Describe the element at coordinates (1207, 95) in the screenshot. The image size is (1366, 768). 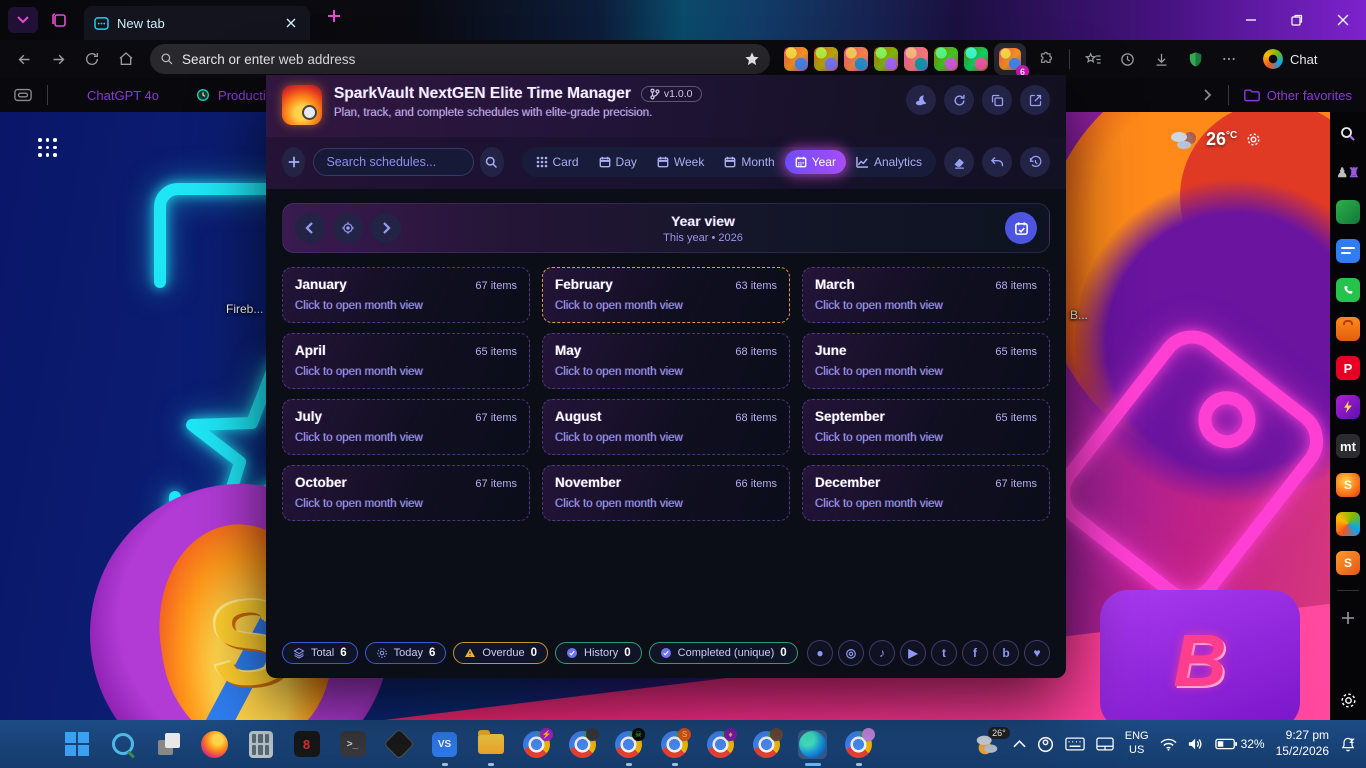
I see `bookmarks-overflow-chevron` at that location.